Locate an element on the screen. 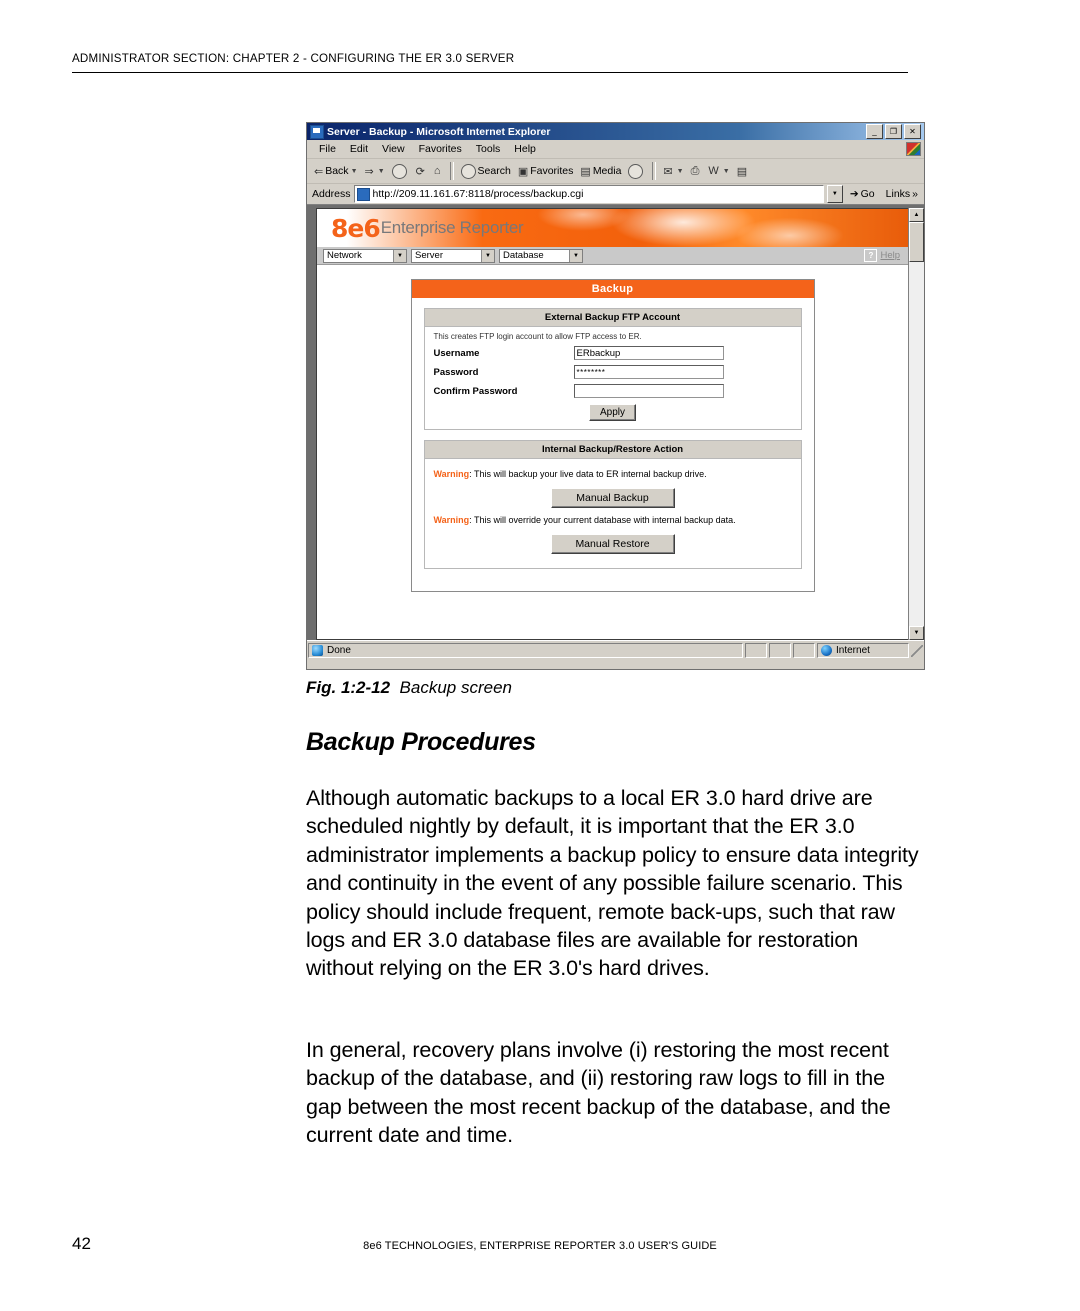  question-mark-icon: ? is located at coordinates (871, 255).